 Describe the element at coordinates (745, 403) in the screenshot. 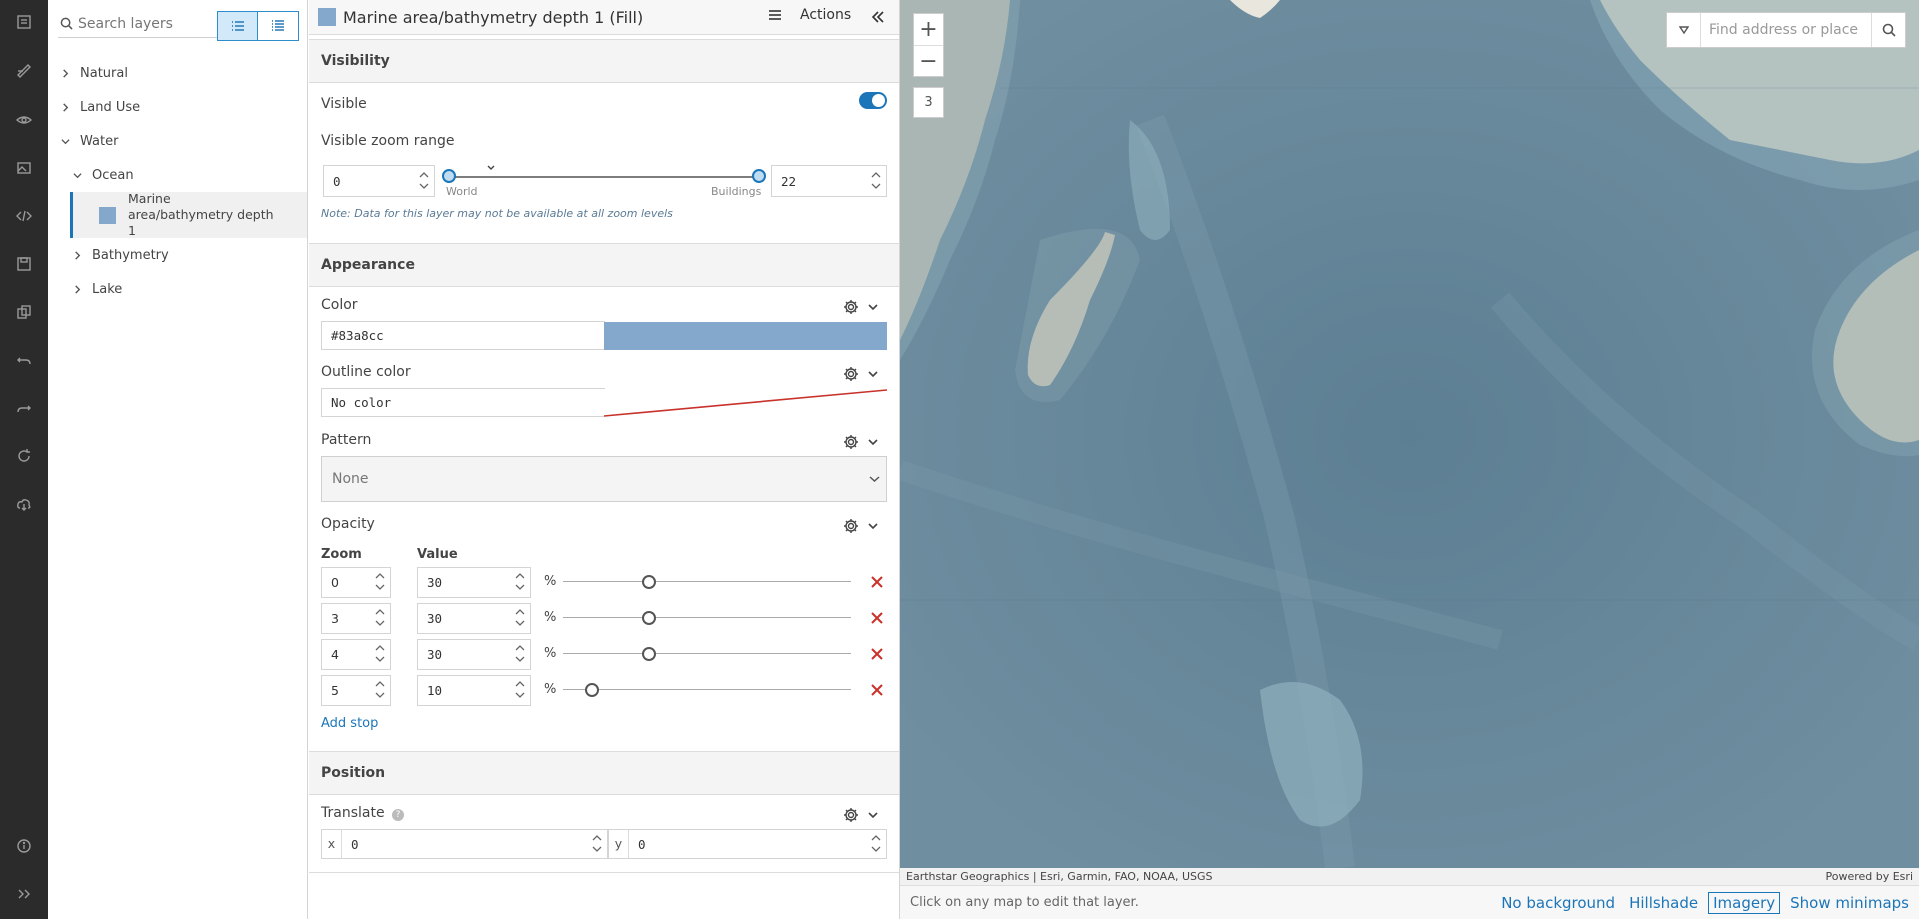

I see `outline-no-color-swatch` at that location.